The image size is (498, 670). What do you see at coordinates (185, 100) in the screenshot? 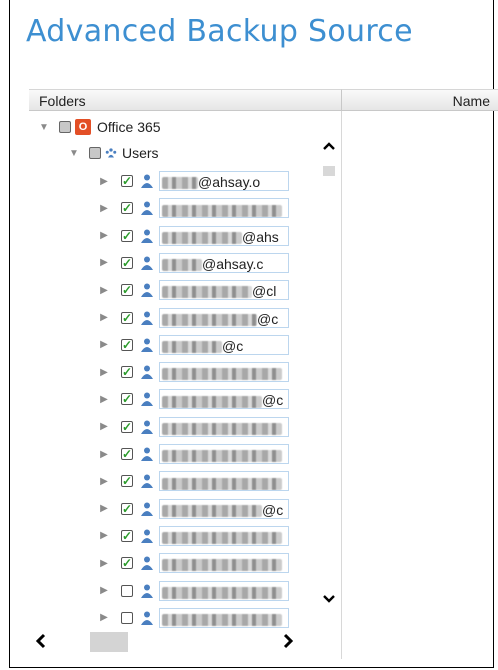
I see `folders-column-header: Folders` at bounding box center [185, 100].